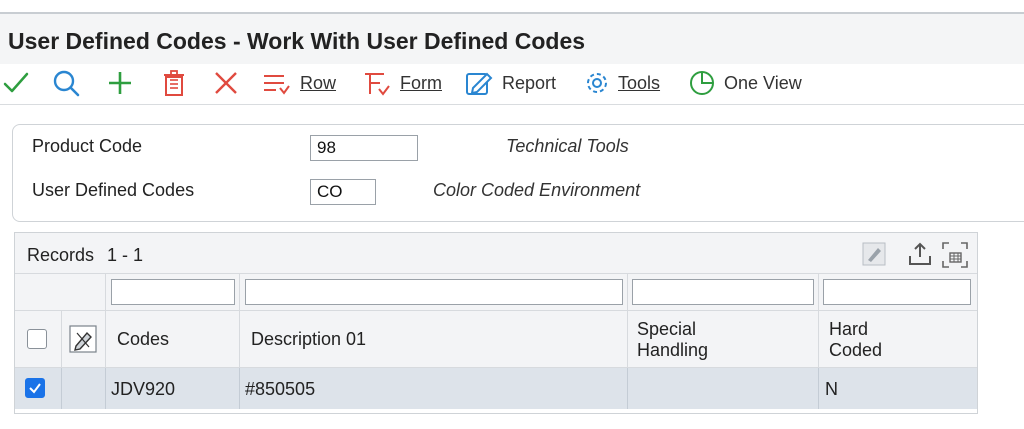 Image resolution: width=1024 pixels, height=429 pixels. Describe the element at coordinates (529, 82) in the screenshot. I see `report-menu-label: Report` at that location.